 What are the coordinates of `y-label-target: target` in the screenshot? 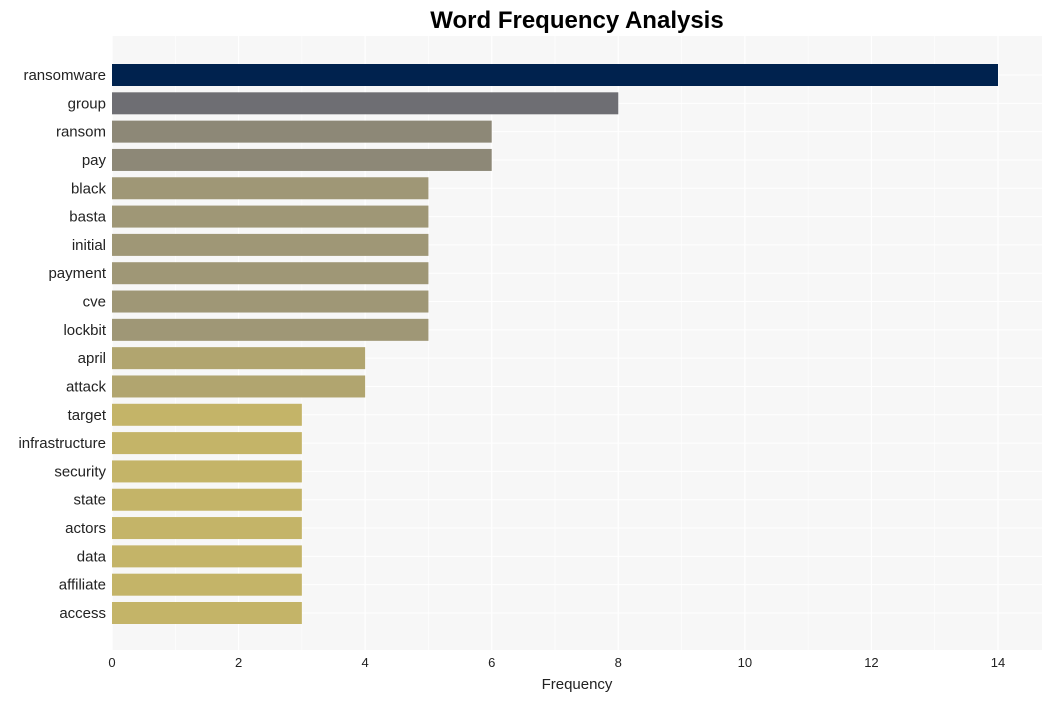 It's located at (87, 415).